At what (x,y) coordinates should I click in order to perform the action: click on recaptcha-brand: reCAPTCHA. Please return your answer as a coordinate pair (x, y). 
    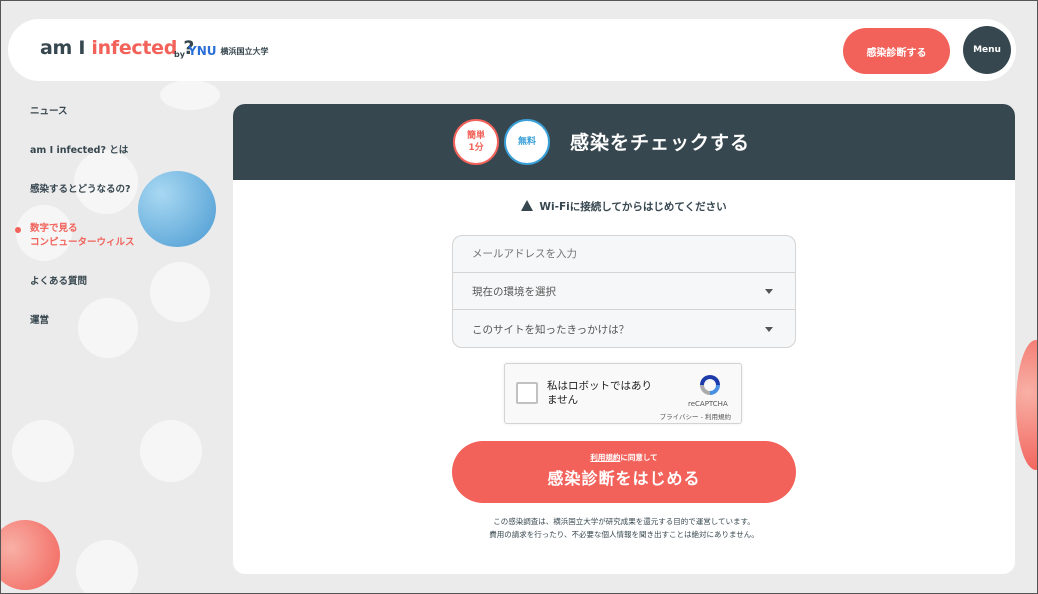
    Looking at the image, I should click on (708, 404).